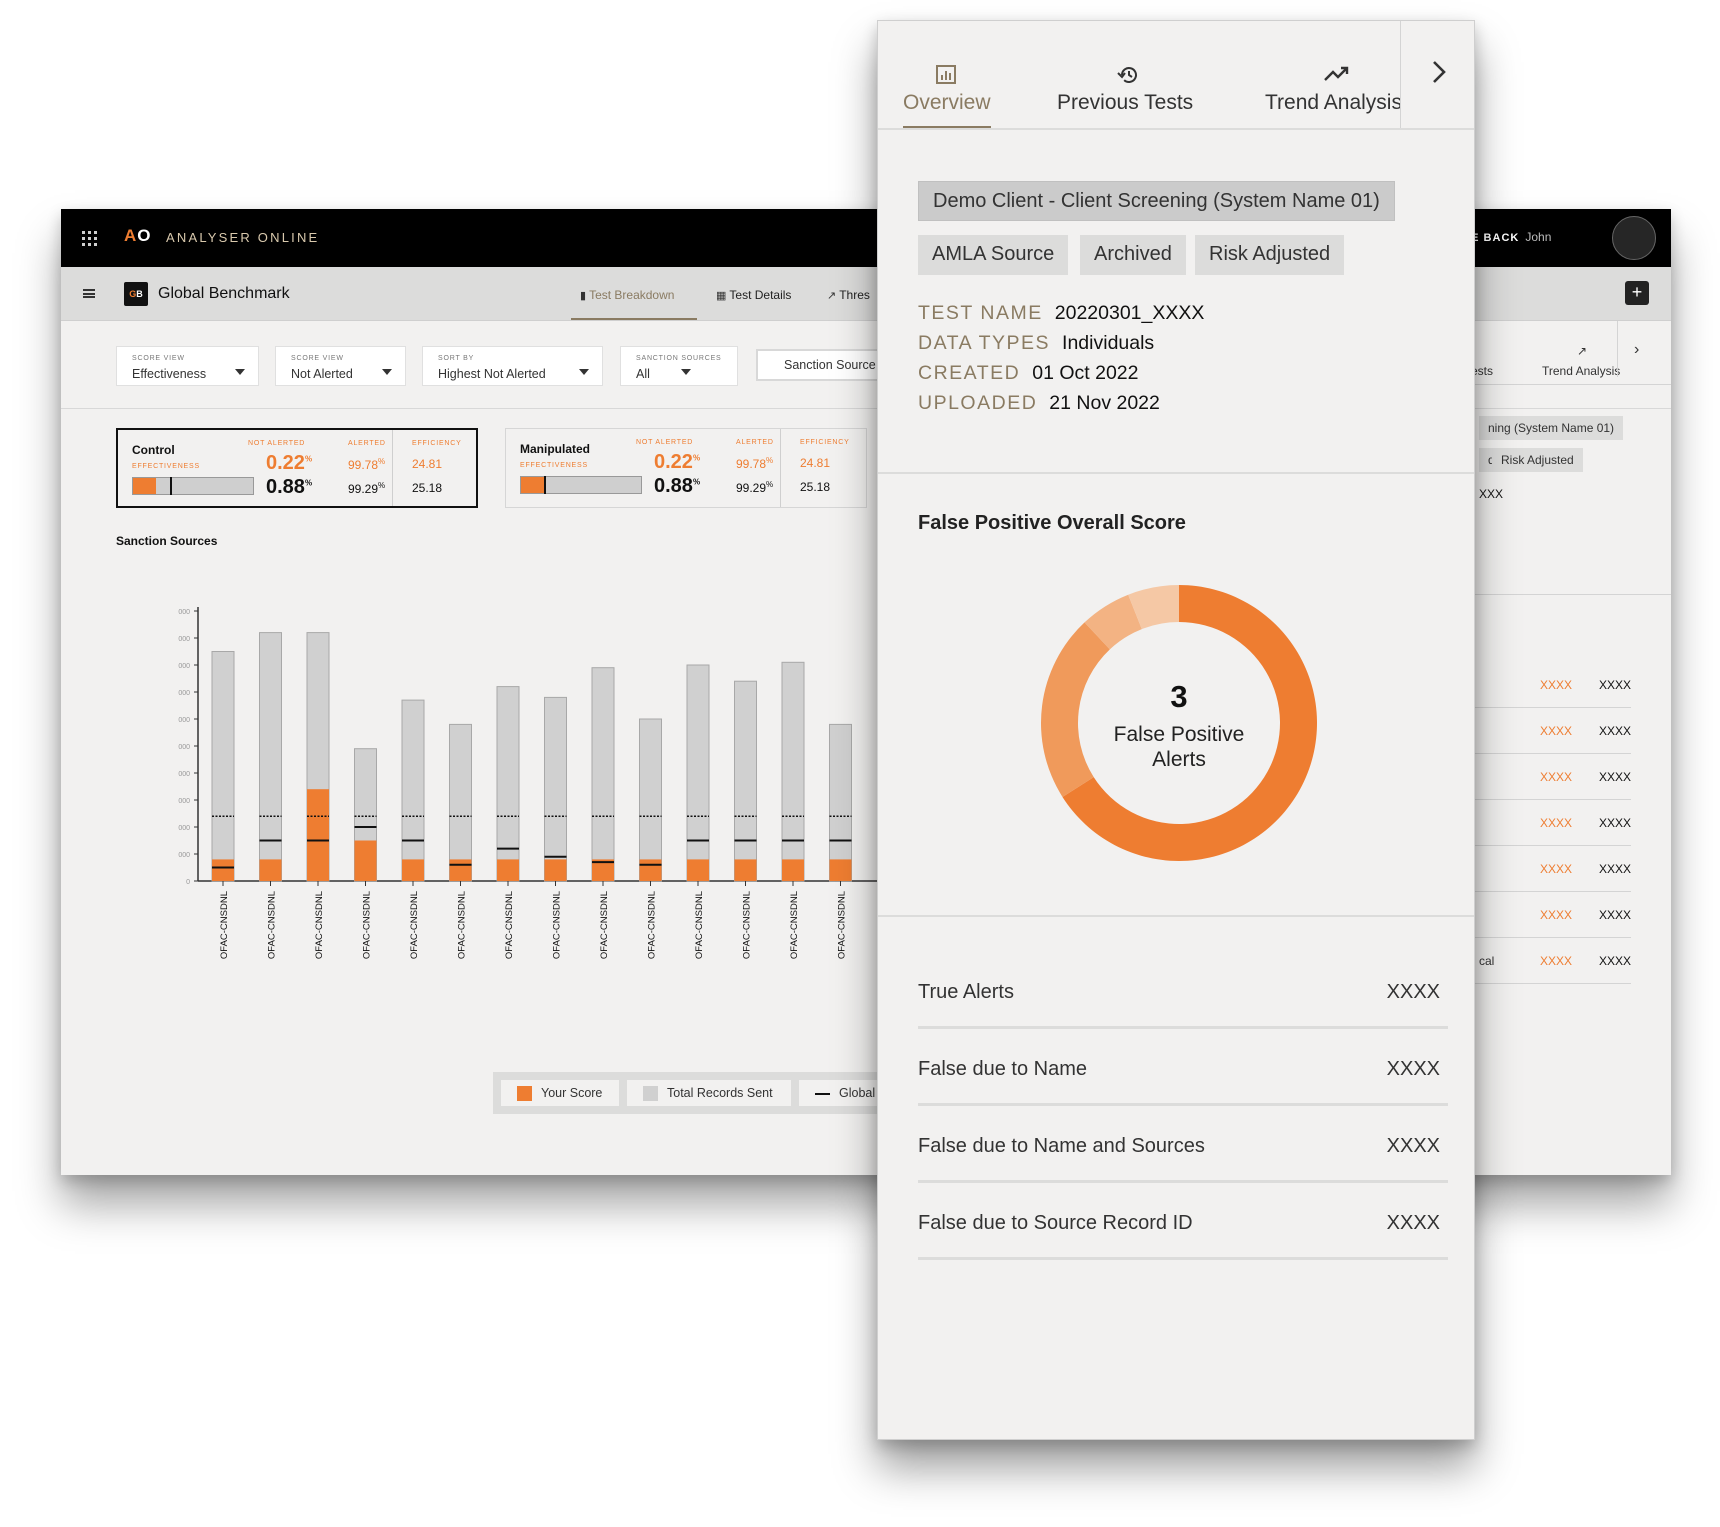  What do you see at coordinates (947, 103) in the screenshot?
I see `tab-overview: Overview` at bounding box center [947, 103].